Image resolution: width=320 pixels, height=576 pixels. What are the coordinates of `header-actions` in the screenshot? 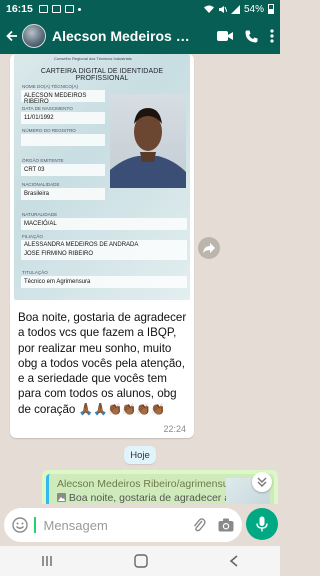 It's located at (245, 36).